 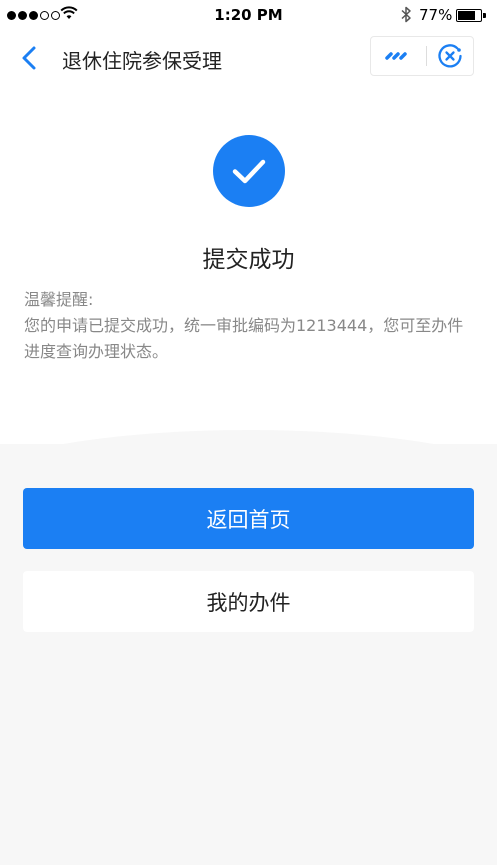 I want to click on more-button, so click(x=398, y=56).